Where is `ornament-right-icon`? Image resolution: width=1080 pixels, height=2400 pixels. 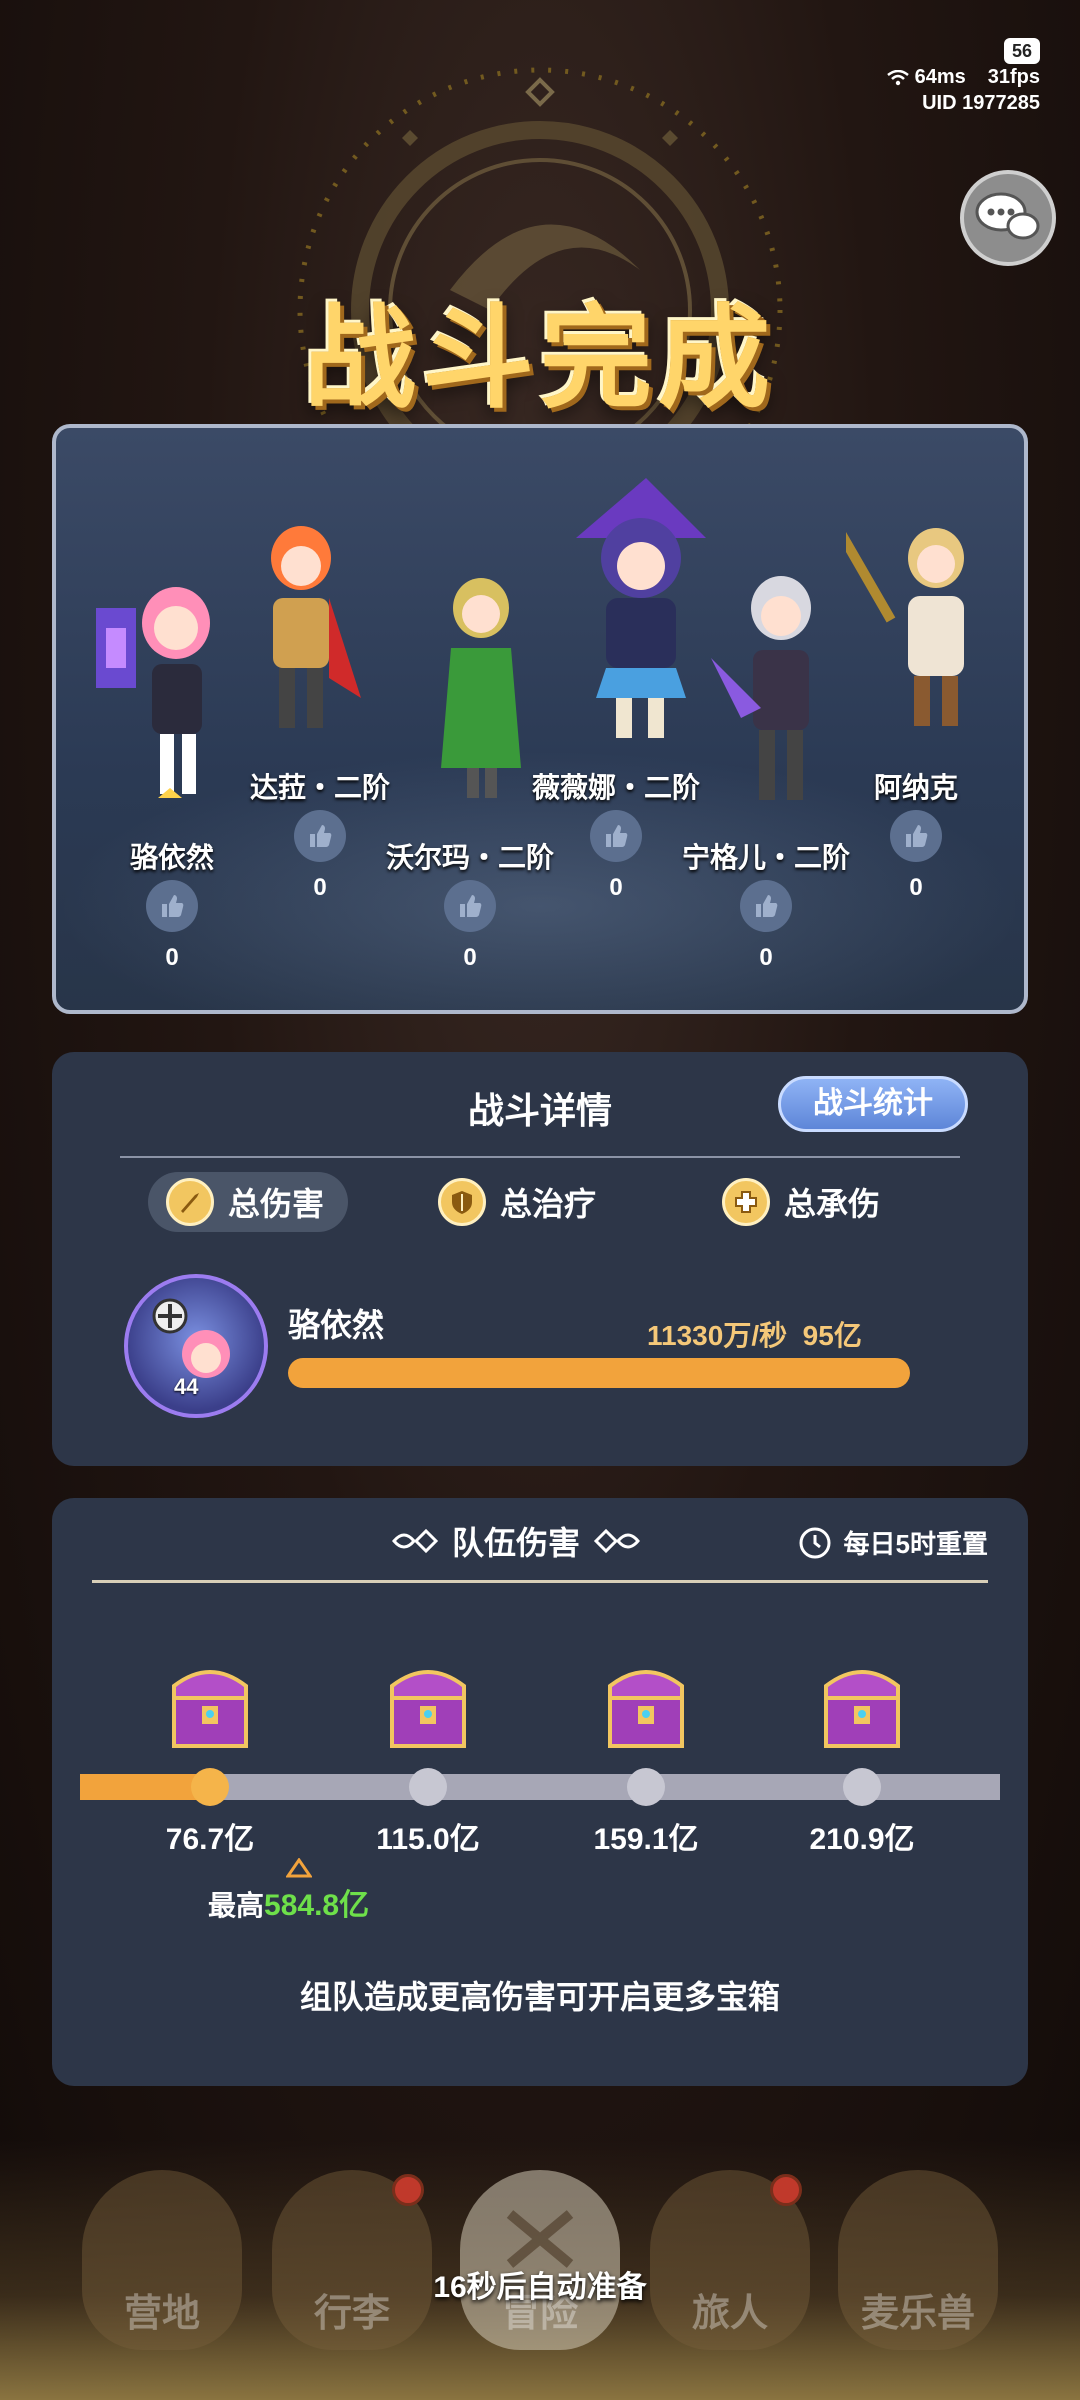 ornament-right-icon is located at coordinates (616, 1541).